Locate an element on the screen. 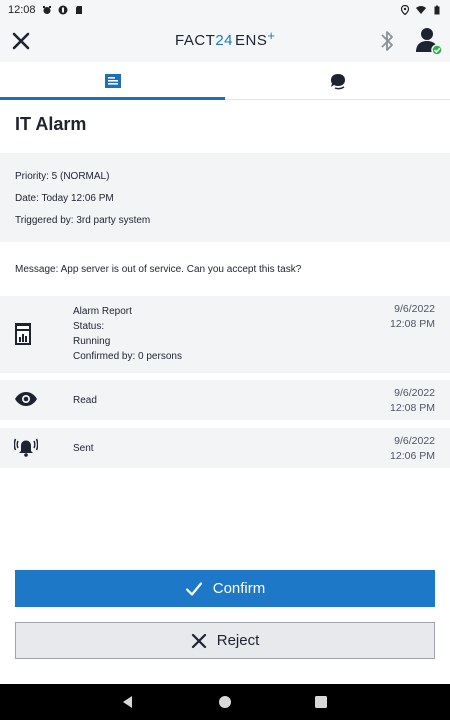 This screenshot has height=720, width=450. alarm-priority: Priority: 5 (NORMAL) is located at coordinates (62, 176).